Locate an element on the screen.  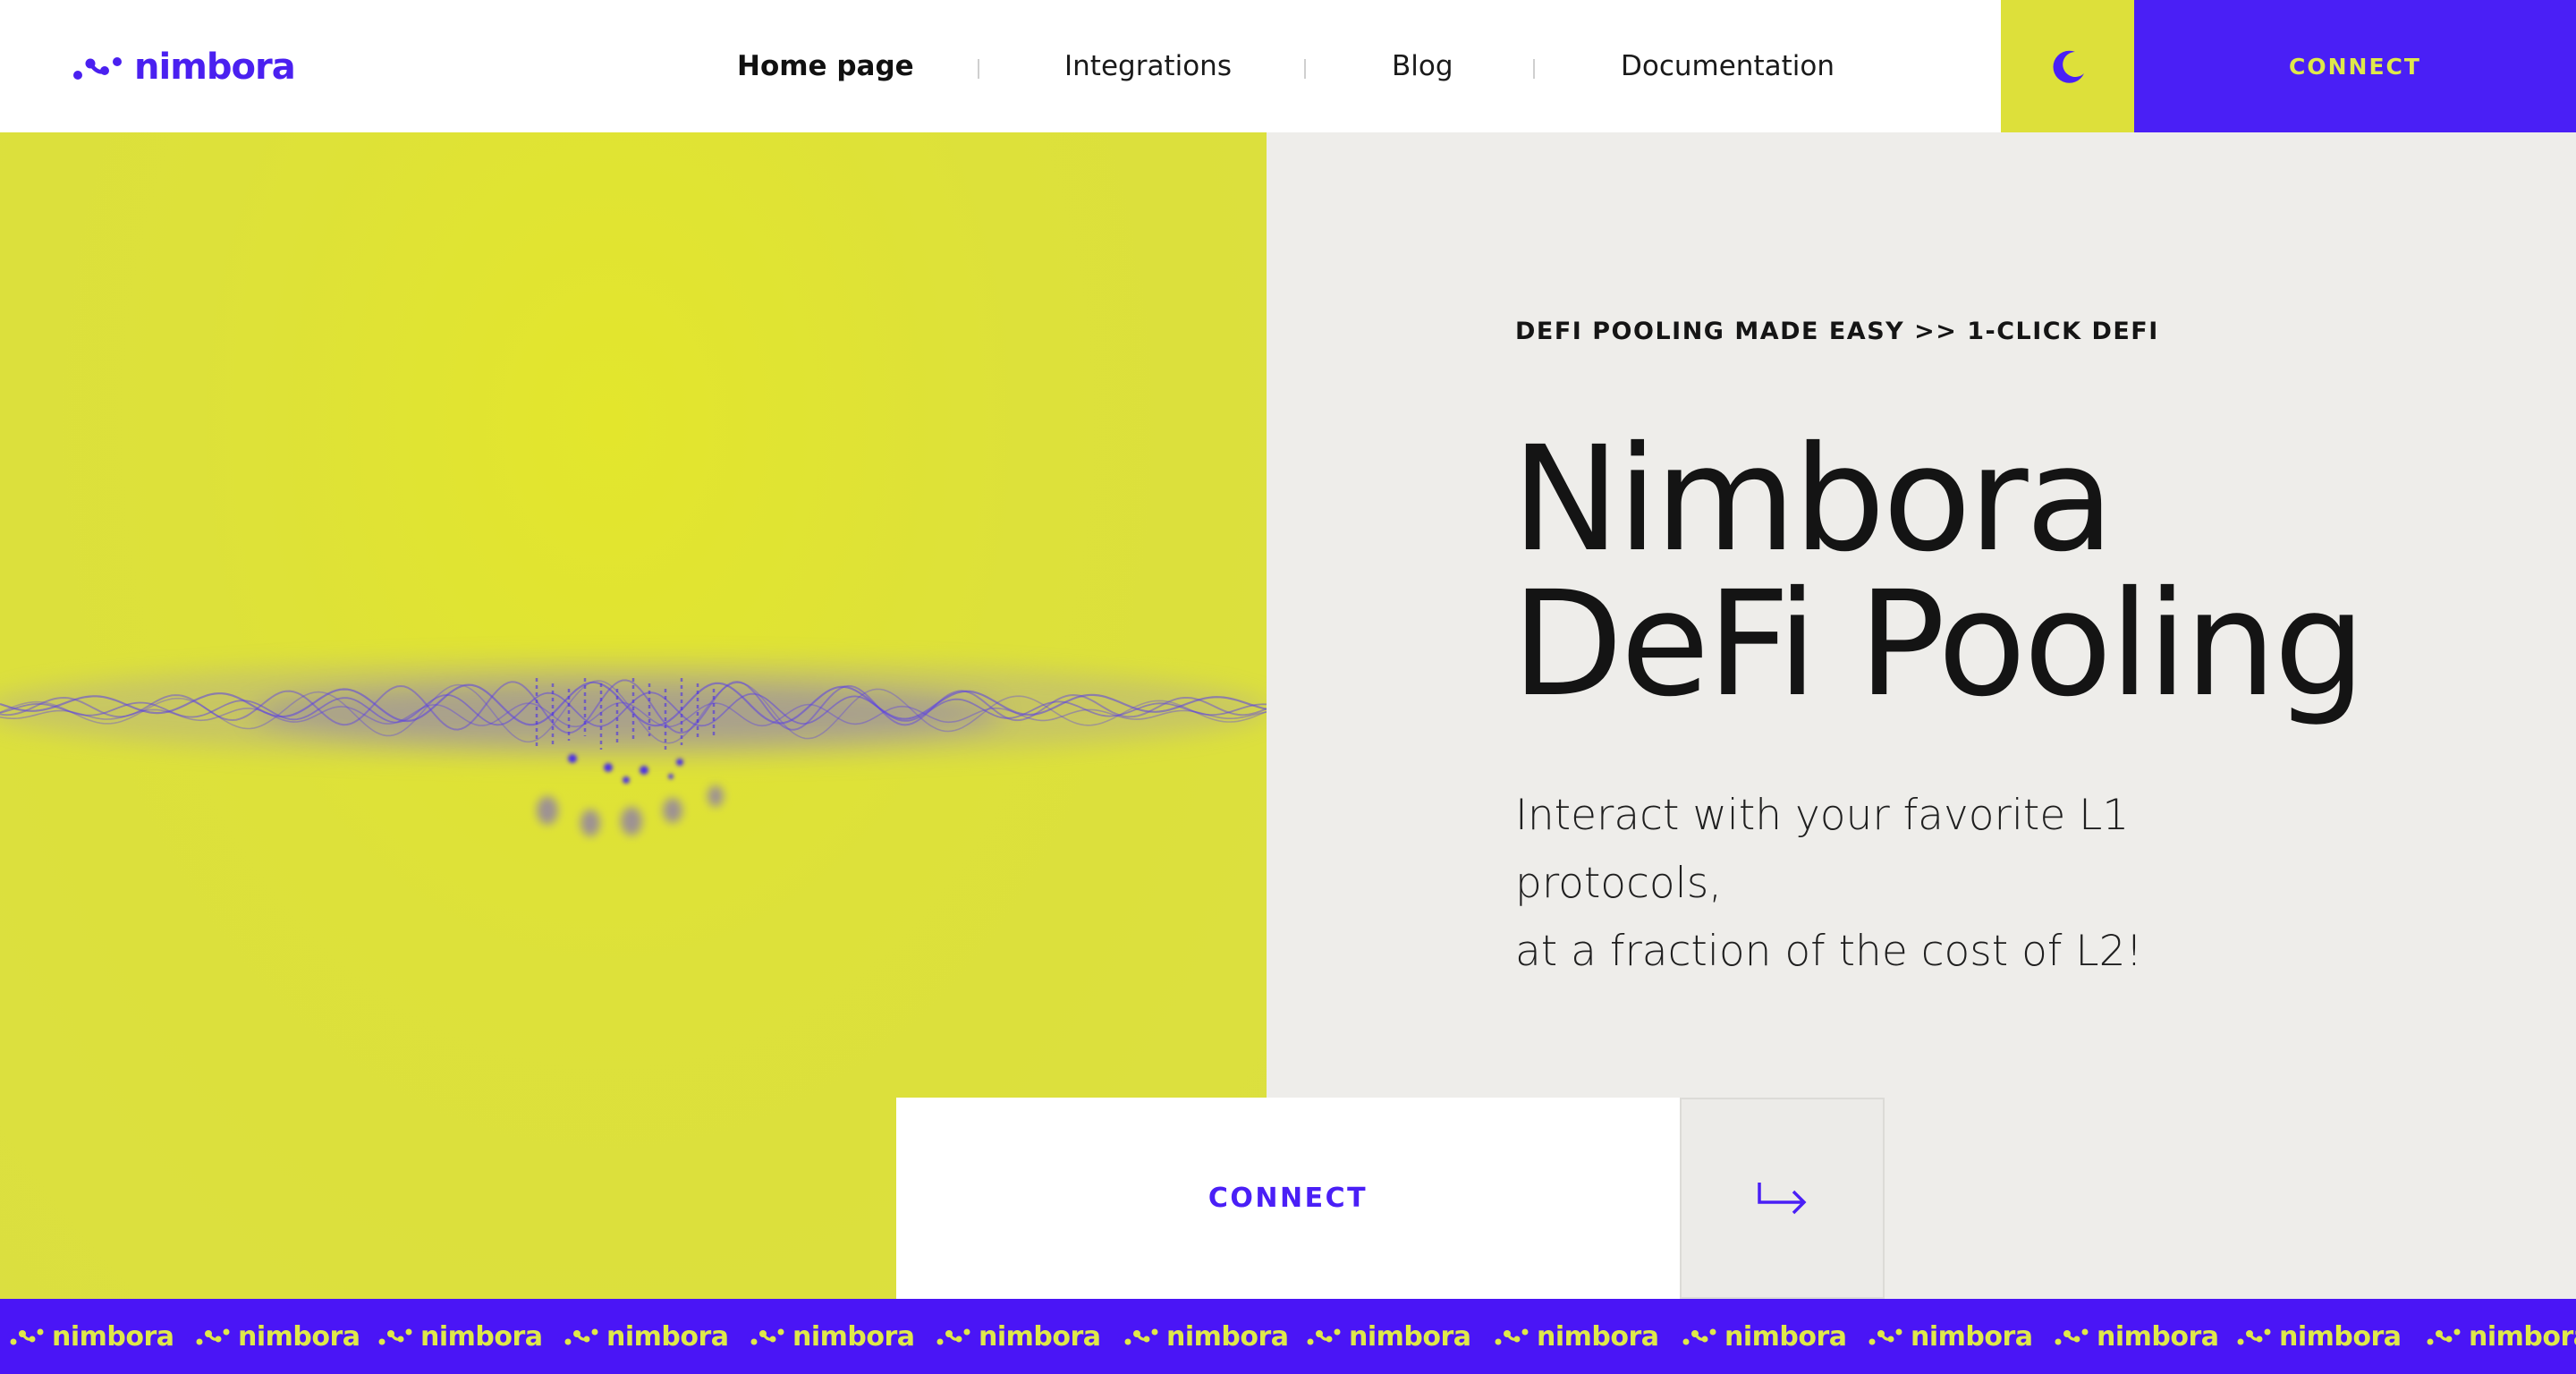
wave-droplets is located at coordinates (630, 810).